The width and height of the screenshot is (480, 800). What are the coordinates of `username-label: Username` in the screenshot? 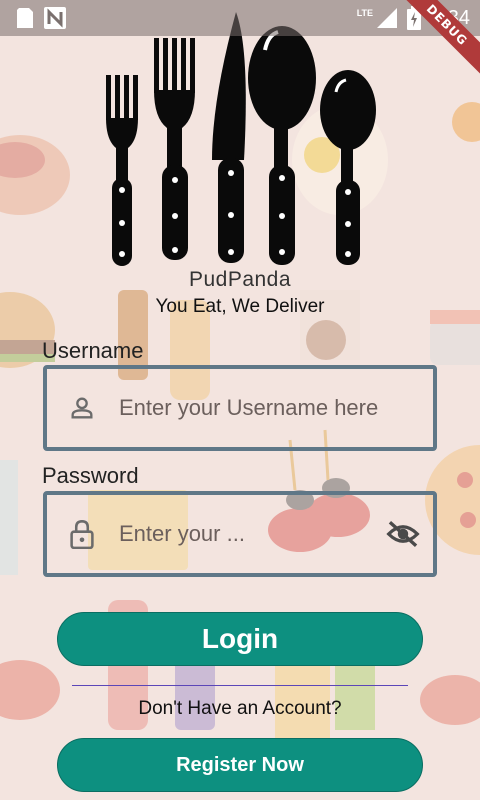 It's located at (93, 350).